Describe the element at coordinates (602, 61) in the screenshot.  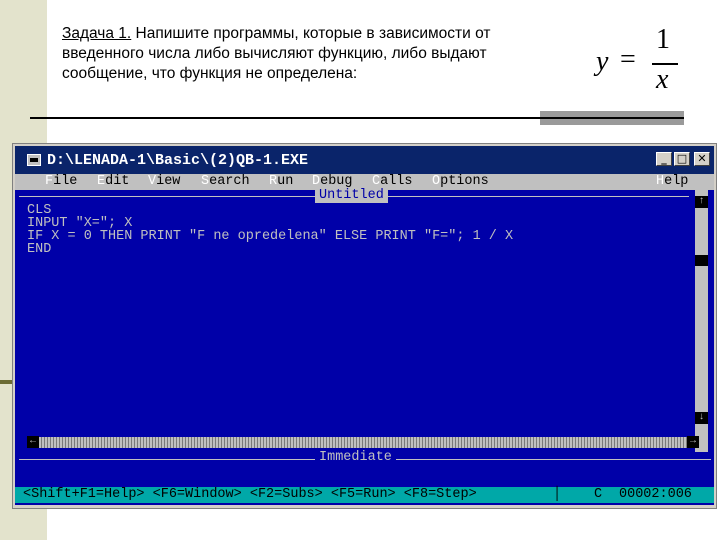
I see `formula-lhs: y` at that location.